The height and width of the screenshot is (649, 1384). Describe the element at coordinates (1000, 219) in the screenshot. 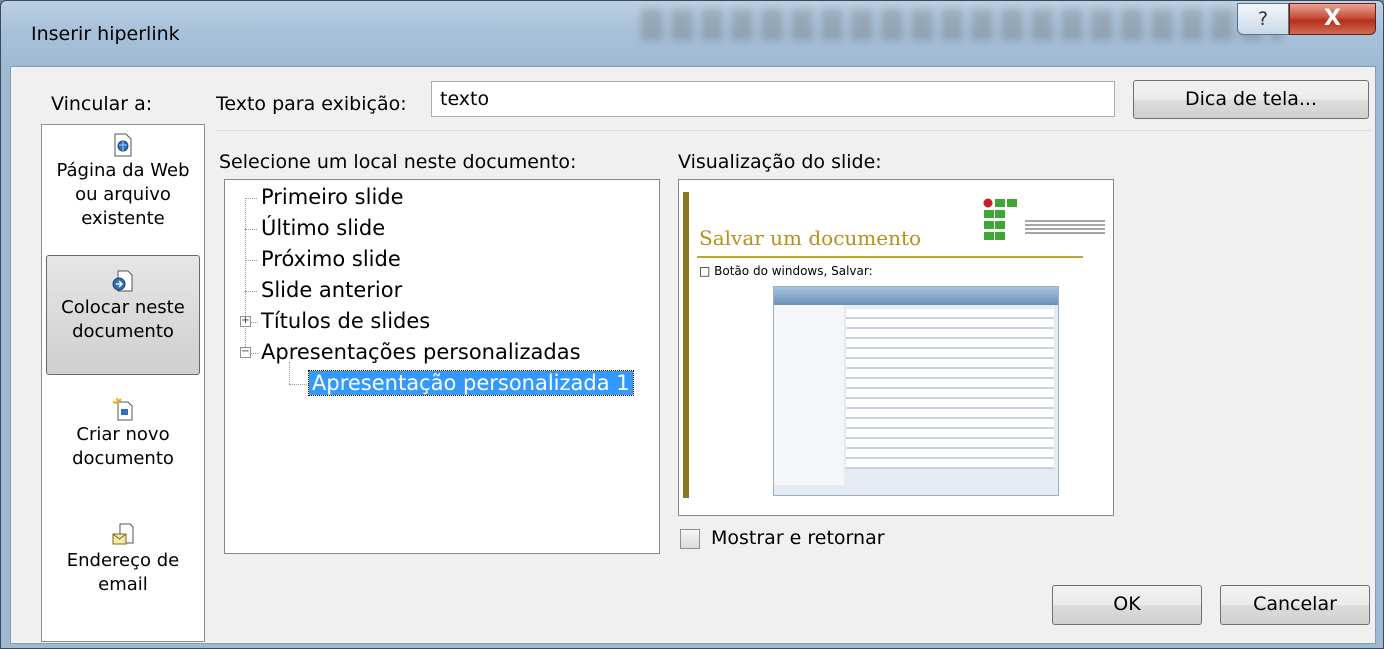

I see `institute-logo` at that location.